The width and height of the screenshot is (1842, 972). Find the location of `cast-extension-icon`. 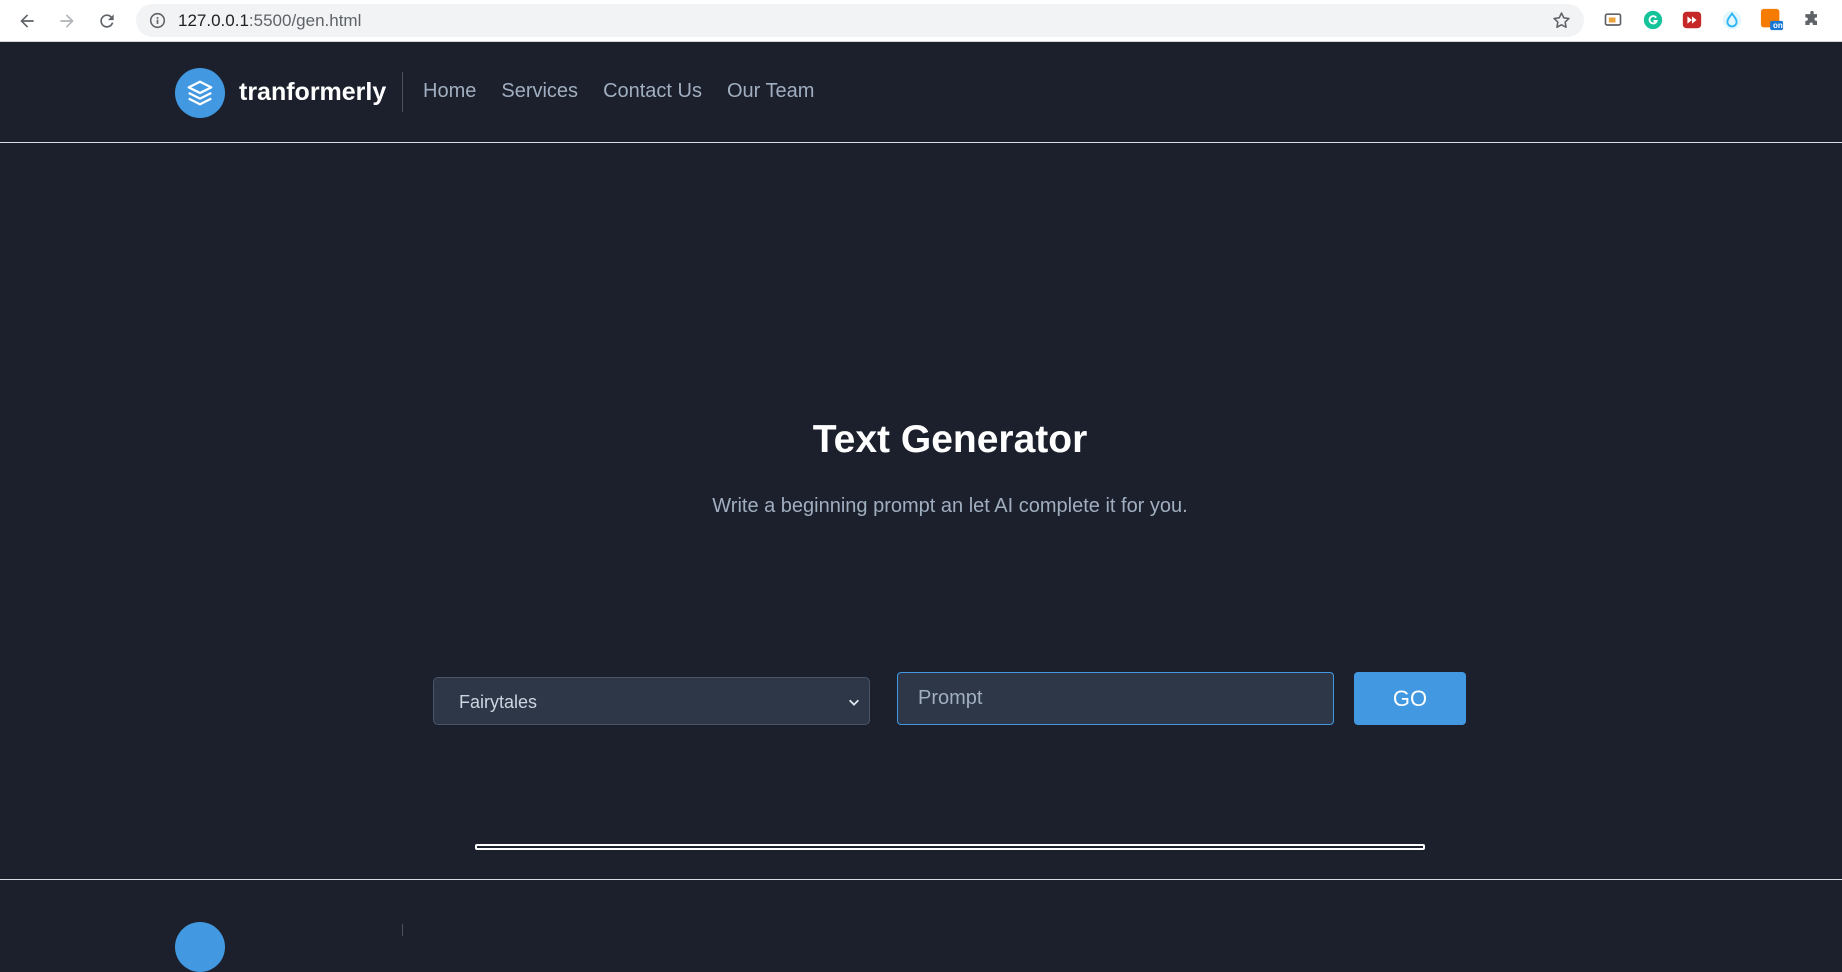

cast-extension-icon is located at coordinates (1613, 20).